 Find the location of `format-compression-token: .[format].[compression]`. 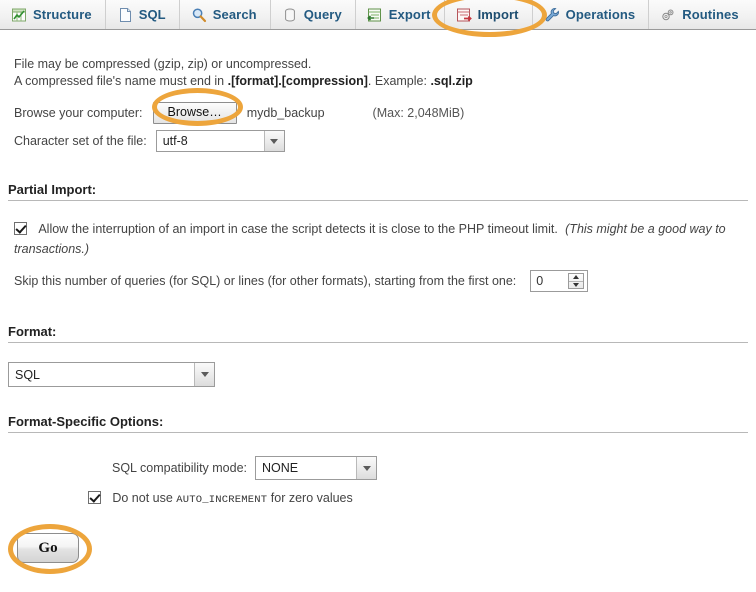

format-compression-token: .[format].[compression] is located at coordinates (297, 81).